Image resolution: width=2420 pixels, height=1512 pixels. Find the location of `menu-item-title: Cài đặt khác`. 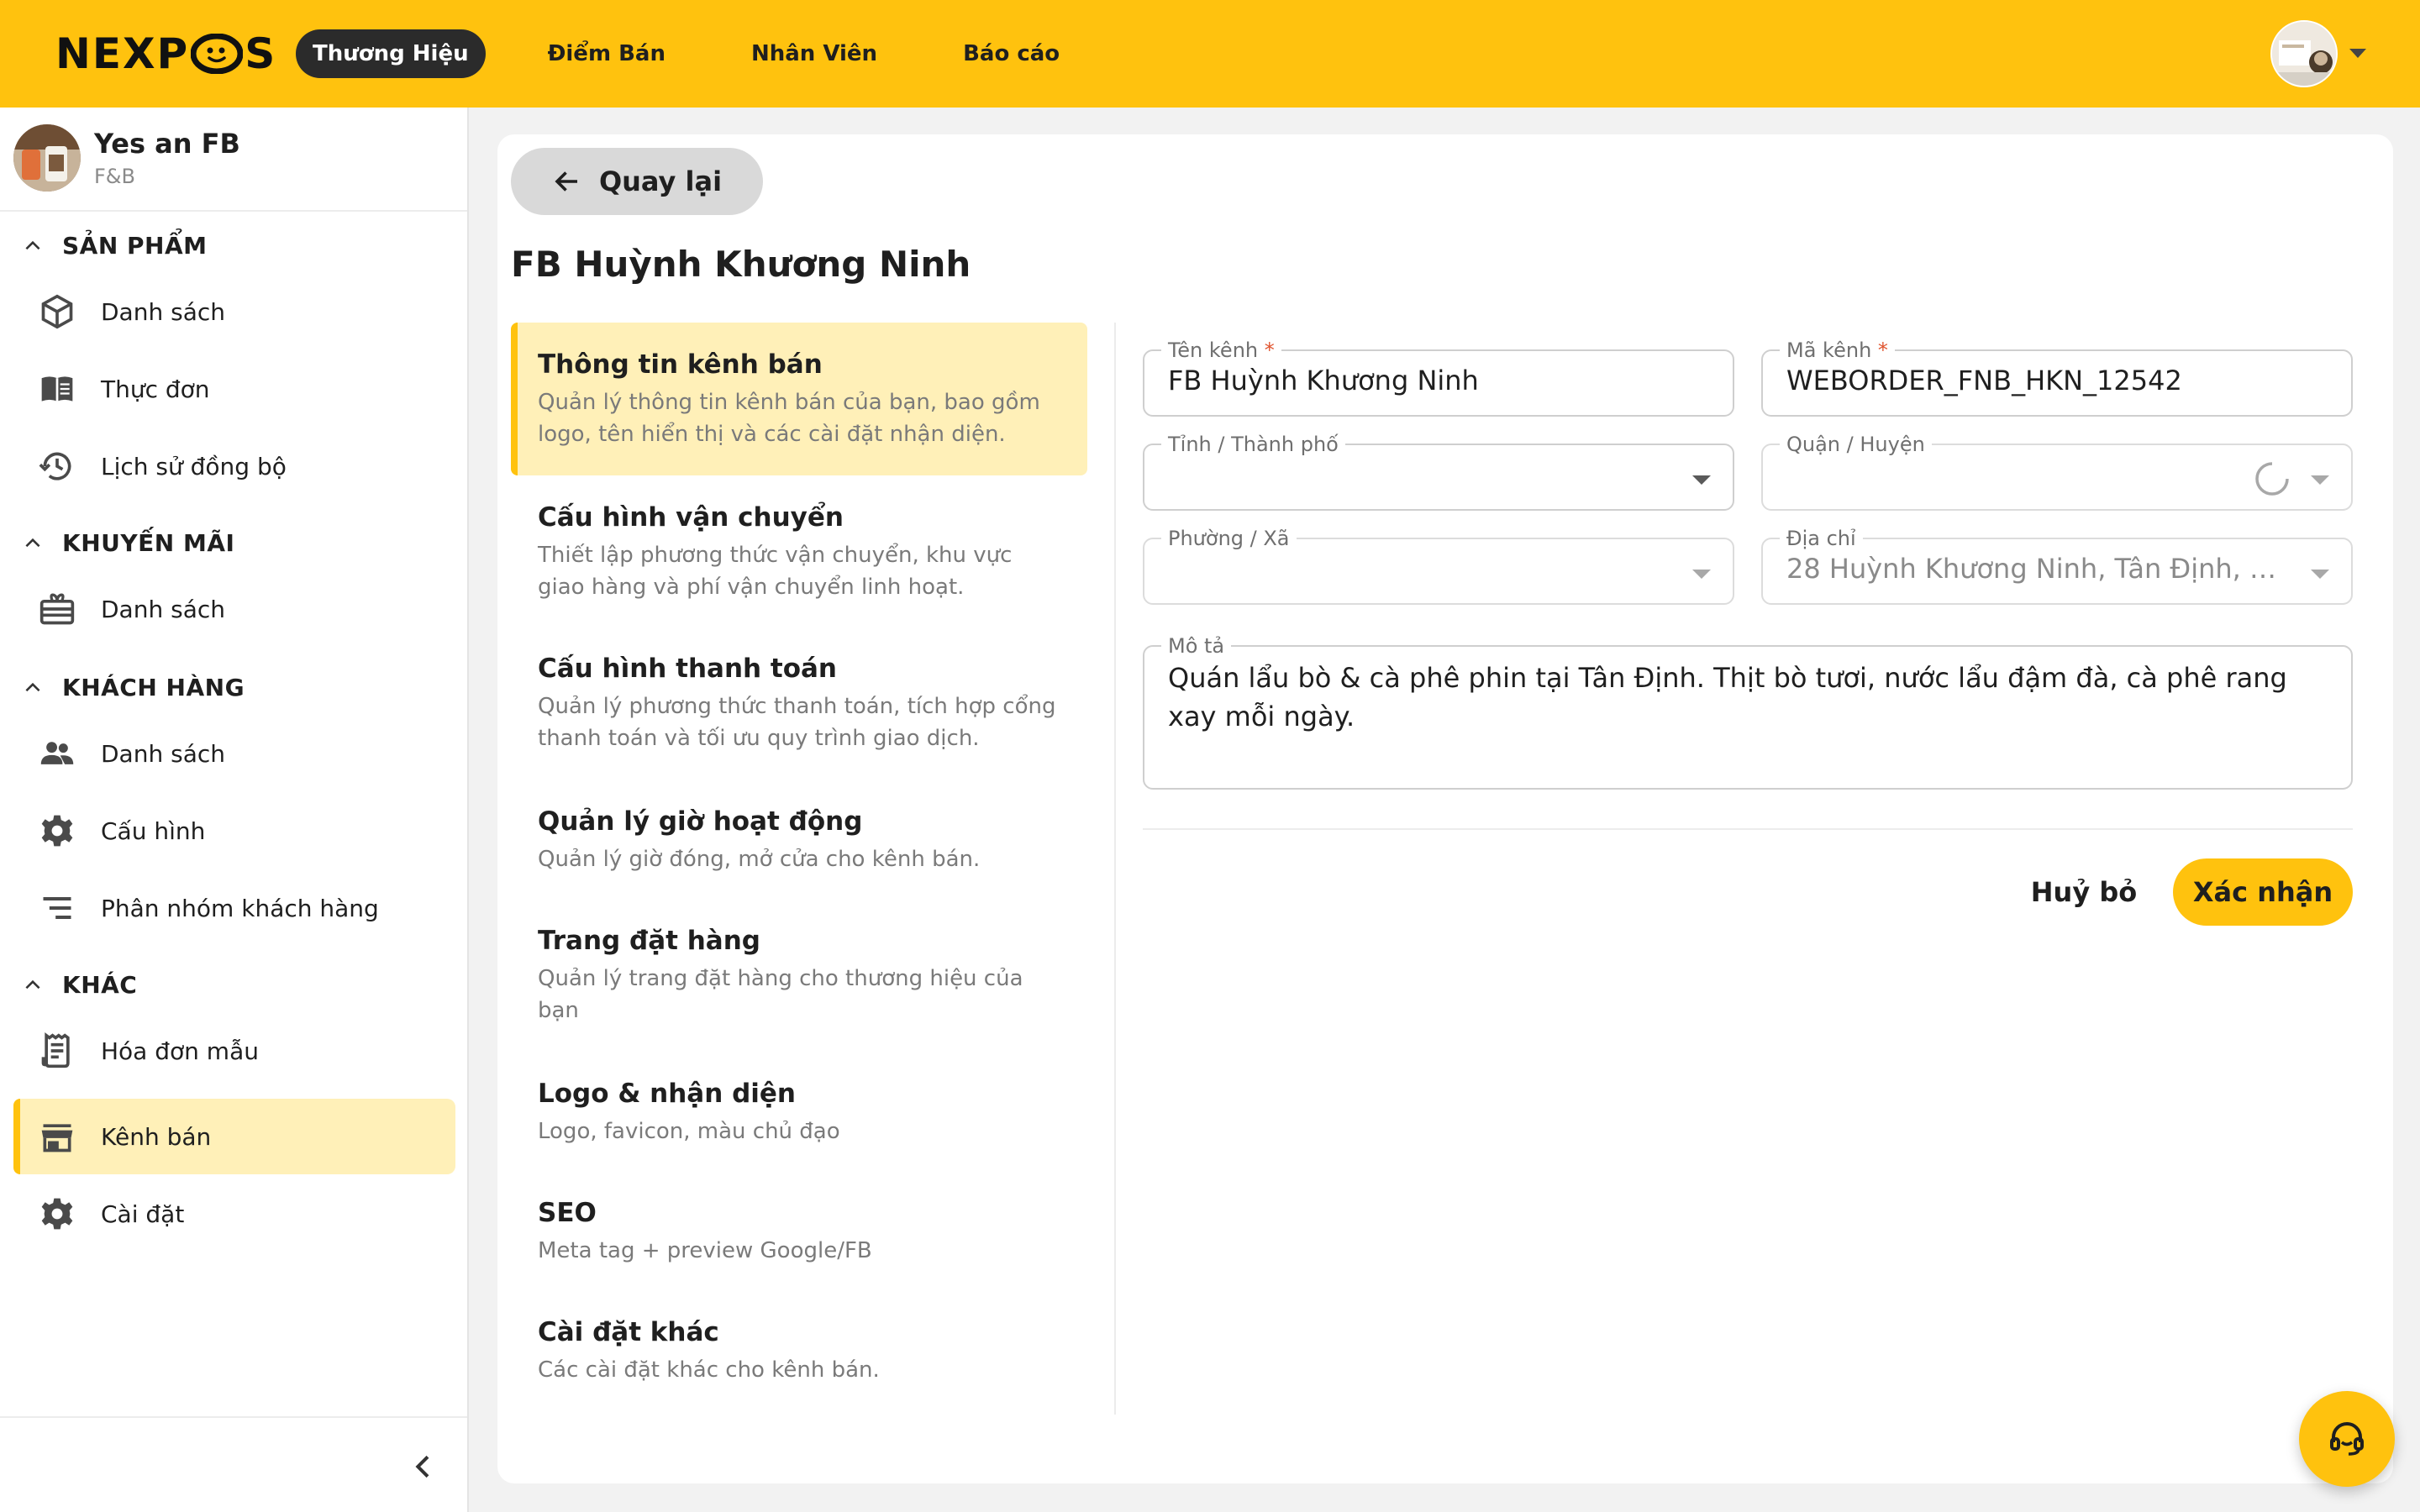

menu-item-title: Cài đặt khác is located at coordinates (628, 1332).